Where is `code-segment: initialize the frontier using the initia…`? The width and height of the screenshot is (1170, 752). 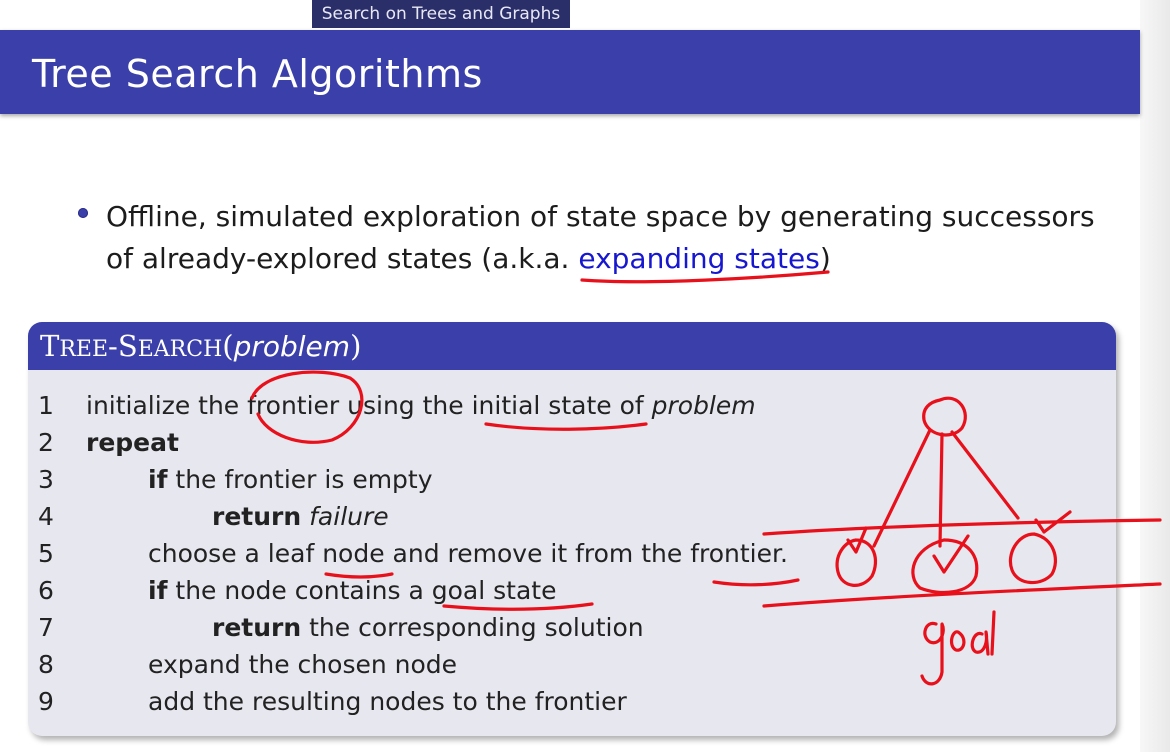 code-segment: initialize the frontier using the initia… is located at coordinates (369, 405).